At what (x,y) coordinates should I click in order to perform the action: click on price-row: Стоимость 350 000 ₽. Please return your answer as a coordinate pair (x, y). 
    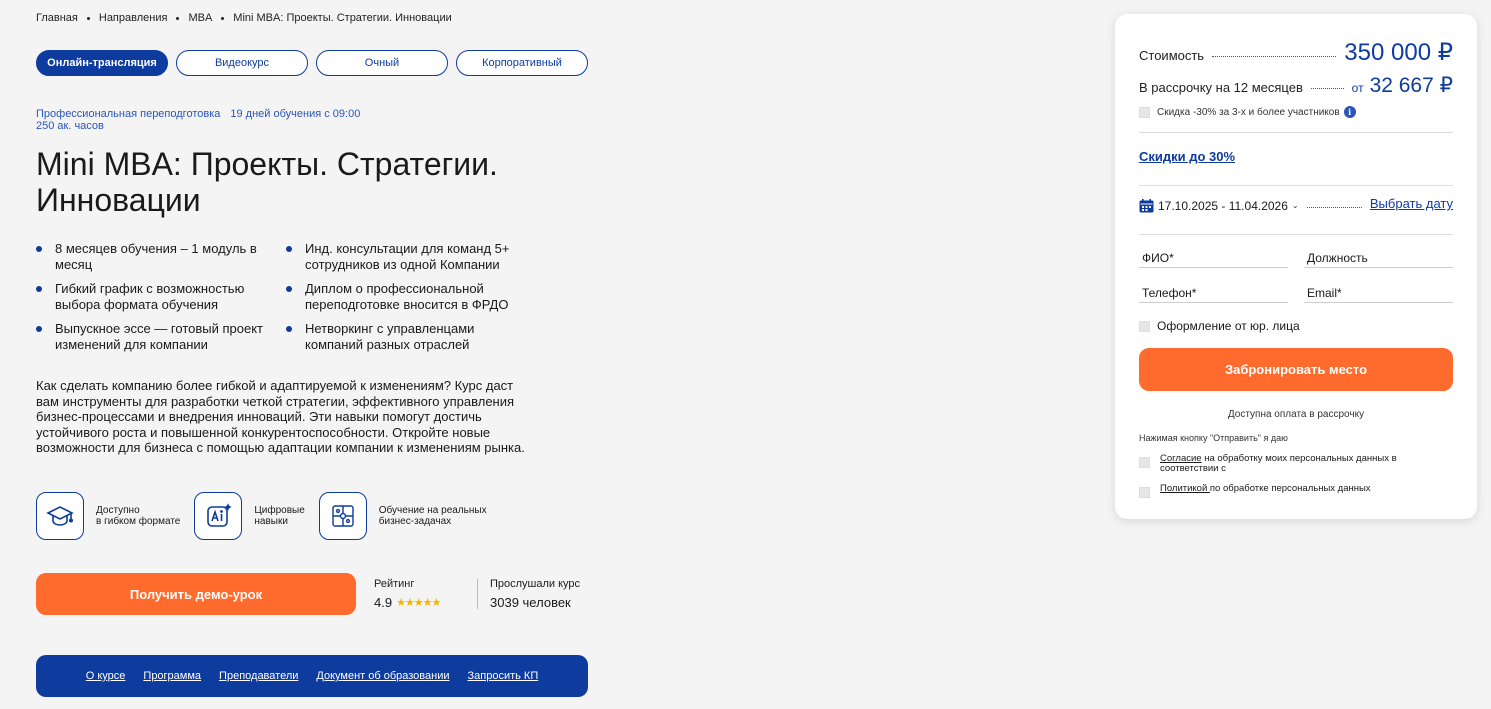
    Looking at the image, I should click on (1296, 52).